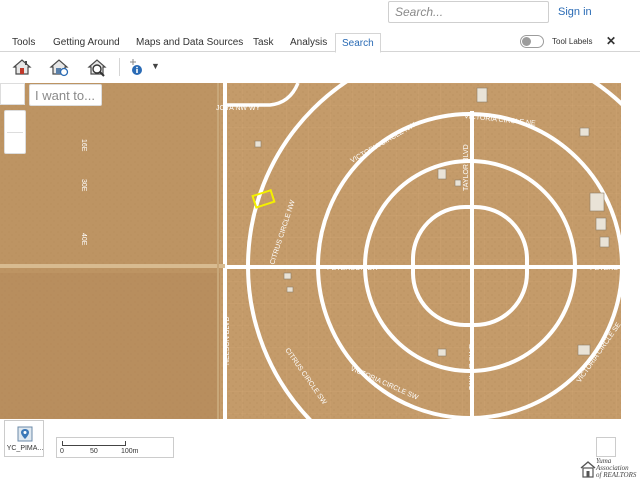  Describe the element at coordinates (12, 94) in the screenshot. I see `panel-toggle-button` at that location.